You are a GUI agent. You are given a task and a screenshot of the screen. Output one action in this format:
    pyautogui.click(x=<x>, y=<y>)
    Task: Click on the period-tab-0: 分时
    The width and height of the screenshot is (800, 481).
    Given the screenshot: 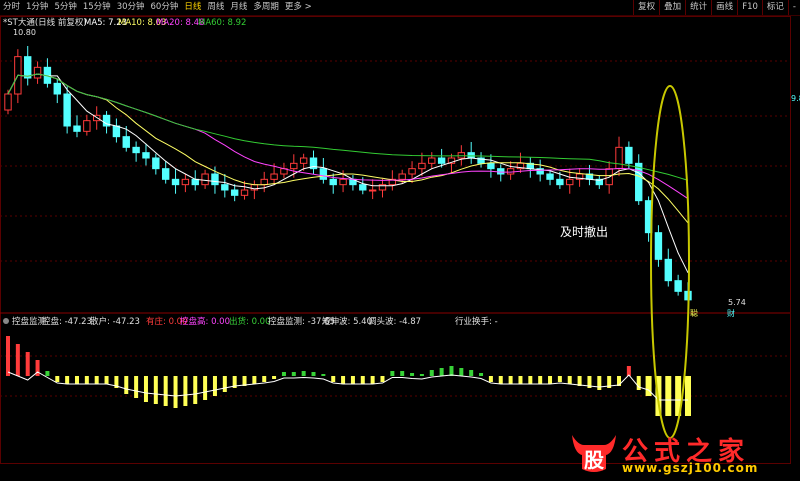 What is the action you would take?
    pyautogui.click(x=11, y=7)
    